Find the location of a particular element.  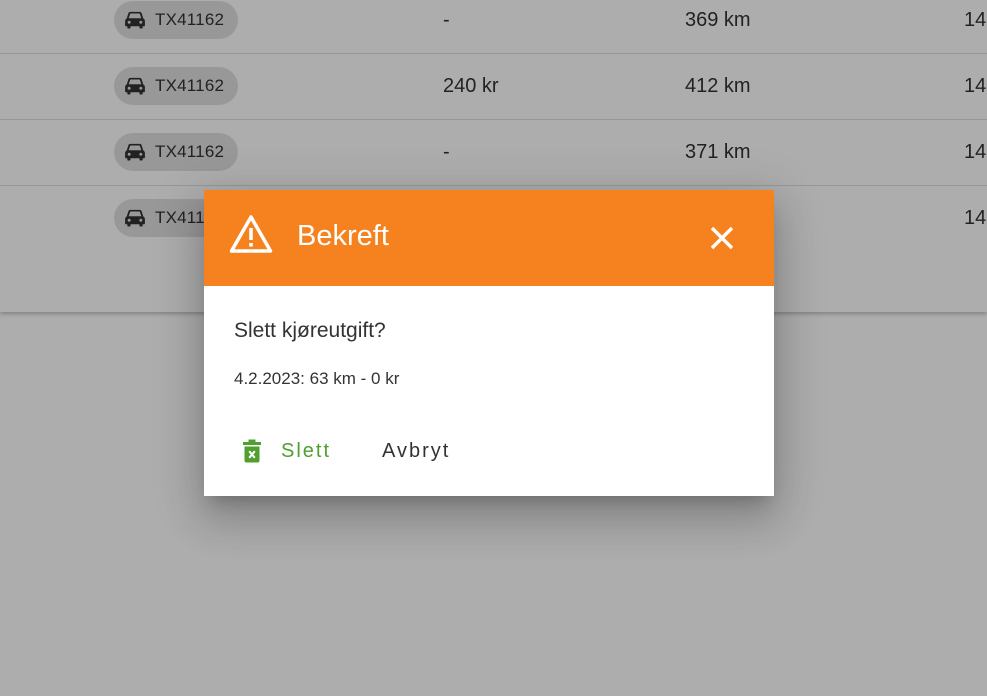

dialog-question: Slett kjøreutgift? is located at coordinates (310, 330).